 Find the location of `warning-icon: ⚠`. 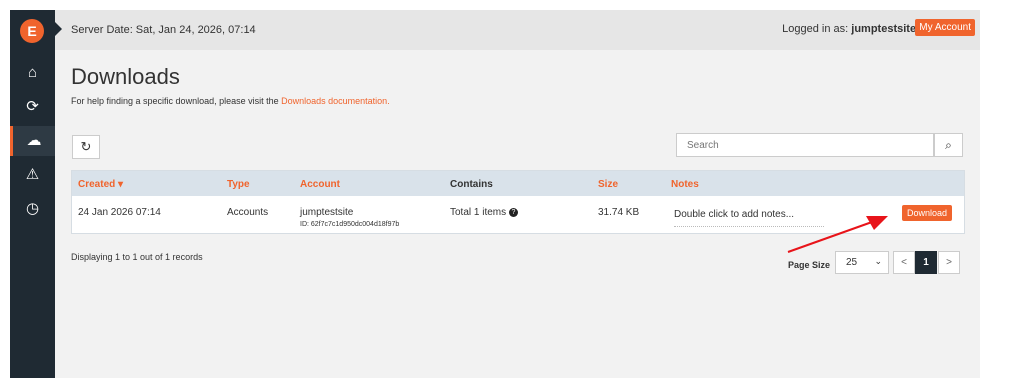

warning-icon: ⚠ is located at coordinates (32, 175).